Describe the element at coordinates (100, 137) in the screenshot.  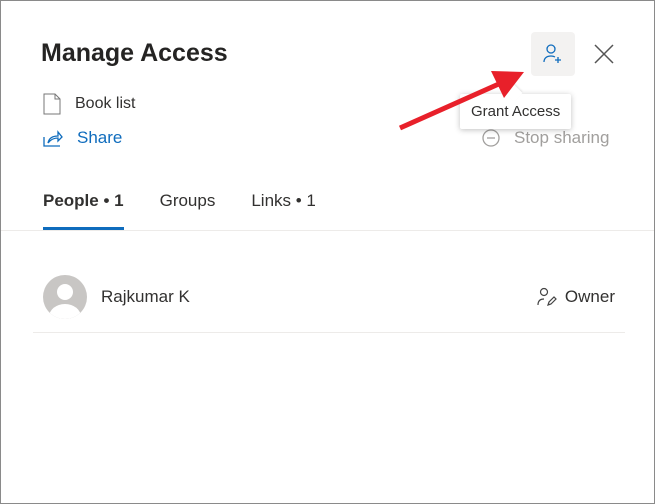
I see `share-label: Share` at that location.